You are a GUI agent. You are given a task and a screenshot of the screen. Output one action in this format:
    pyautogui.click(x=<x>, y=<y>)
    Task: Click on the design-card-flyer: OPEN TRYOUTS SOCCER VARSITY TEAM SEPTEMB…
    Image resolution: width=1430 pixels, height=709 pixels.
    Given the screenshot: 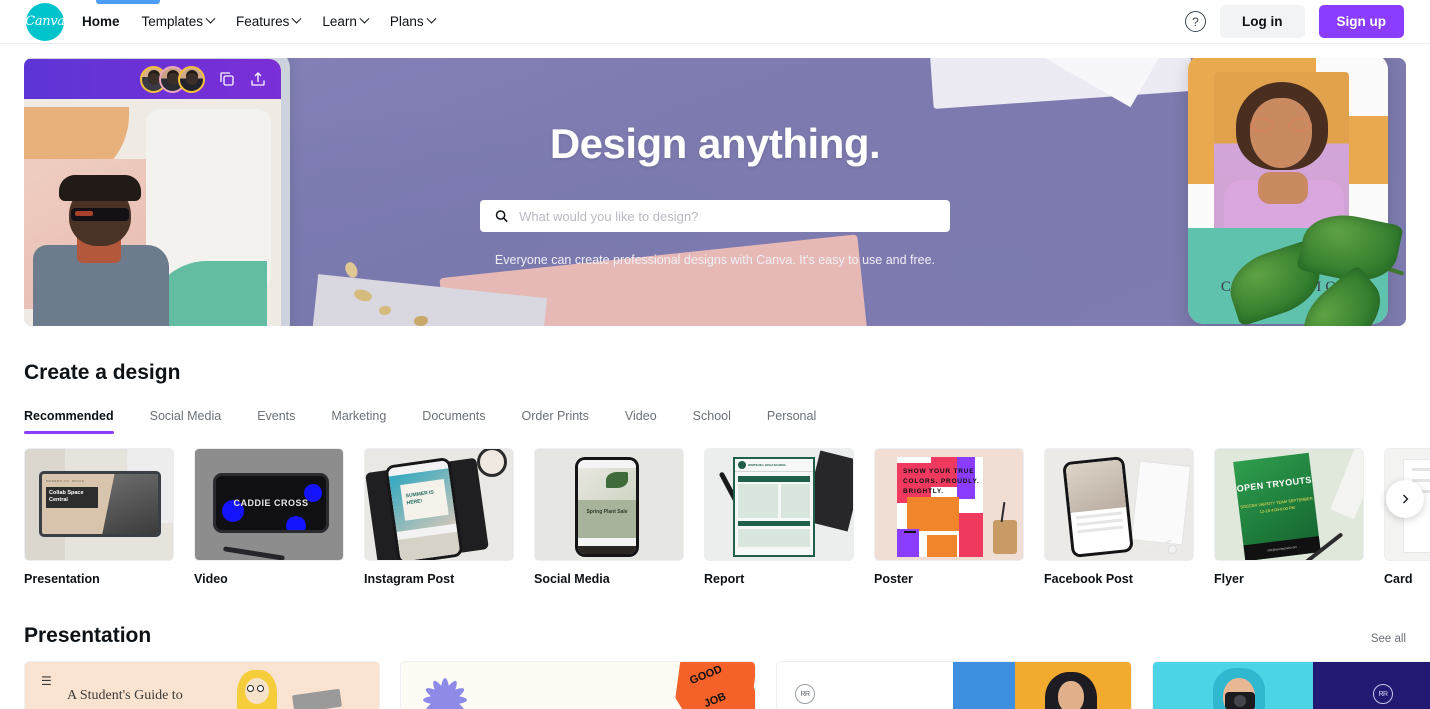 What is the action you would take?
    pyautogui.click(x=1289, y=517)
    